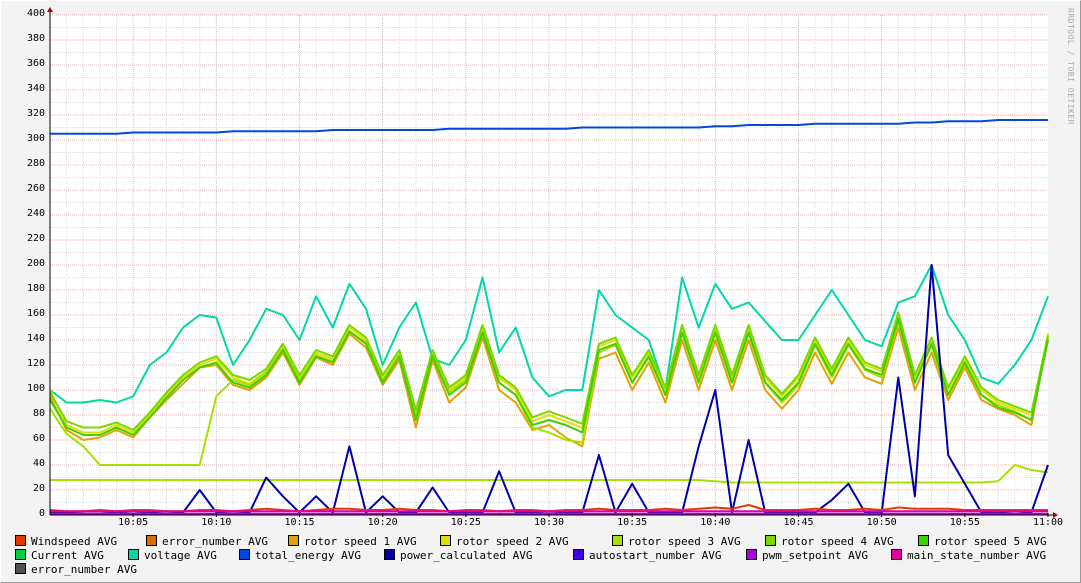  What do you see at coordinates (815, 555) in the screenshot?
I see `legend-label: pwm_setpoint AVG` at bounding box center [815, 555].